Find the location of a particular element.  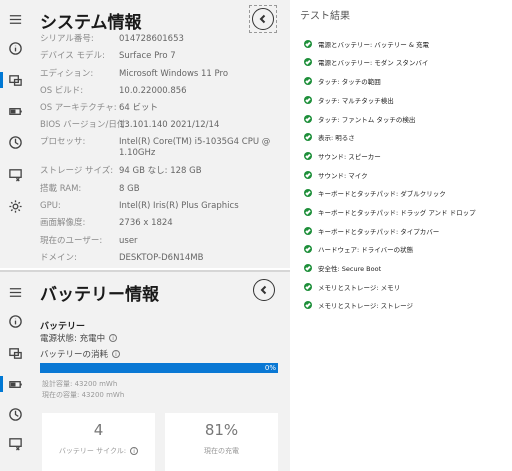

battery-wear-label: バッテリーの消耗 i is located at coordinates (80, 354).